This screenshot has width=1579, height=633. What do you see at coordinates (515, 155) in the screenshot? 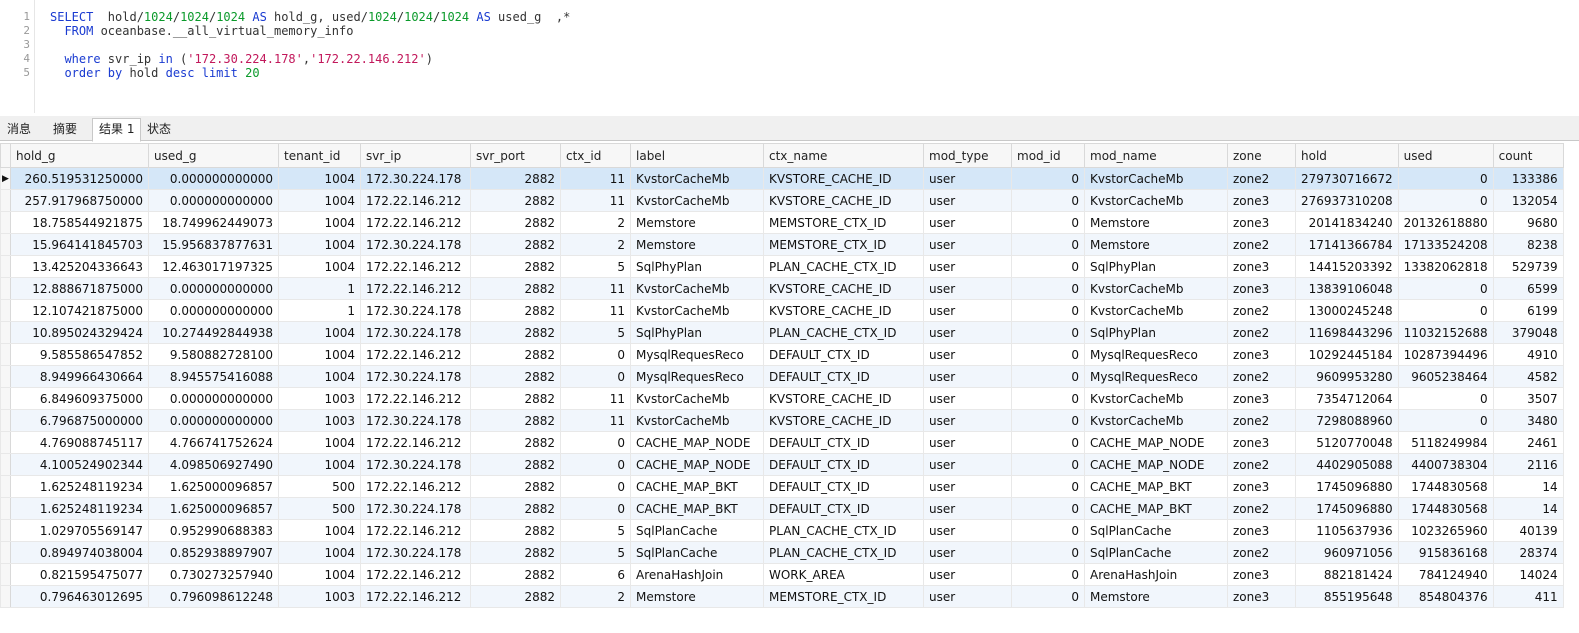
I see `column-header: svr_port` at bounding box center [515, 155].